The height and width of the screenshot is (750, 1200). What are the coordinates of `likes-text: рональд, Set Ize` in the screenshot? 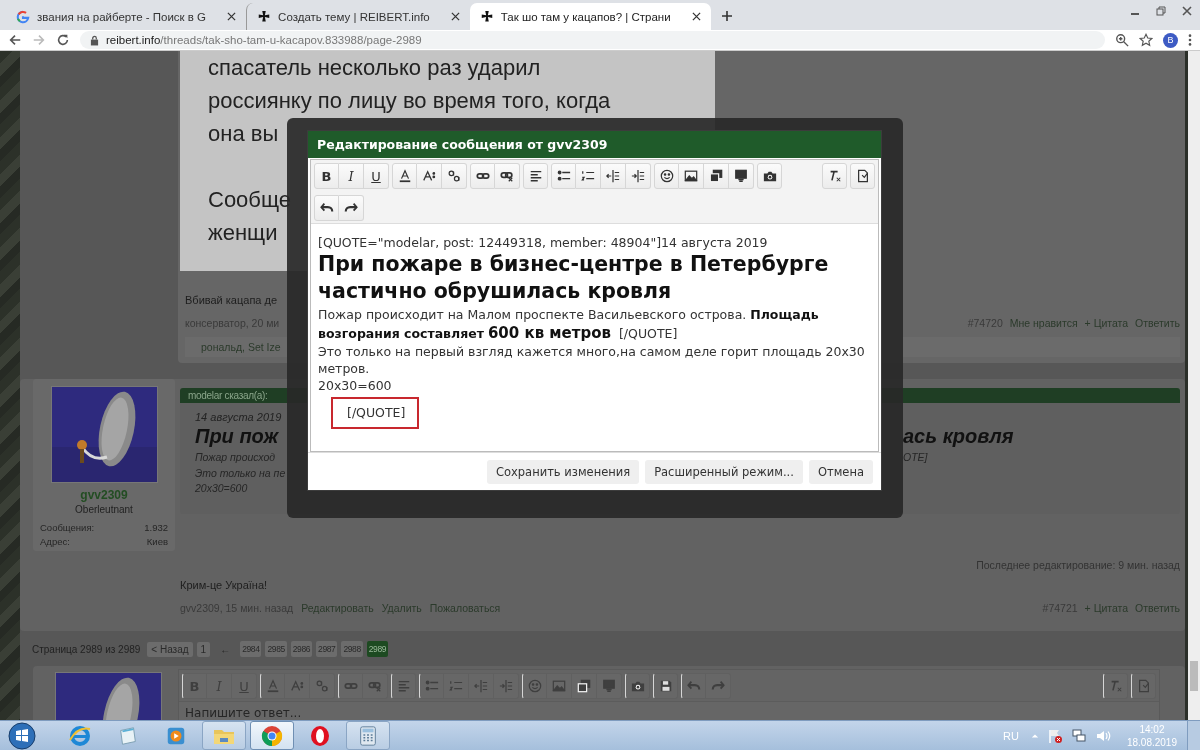 It's located at (241, 347).